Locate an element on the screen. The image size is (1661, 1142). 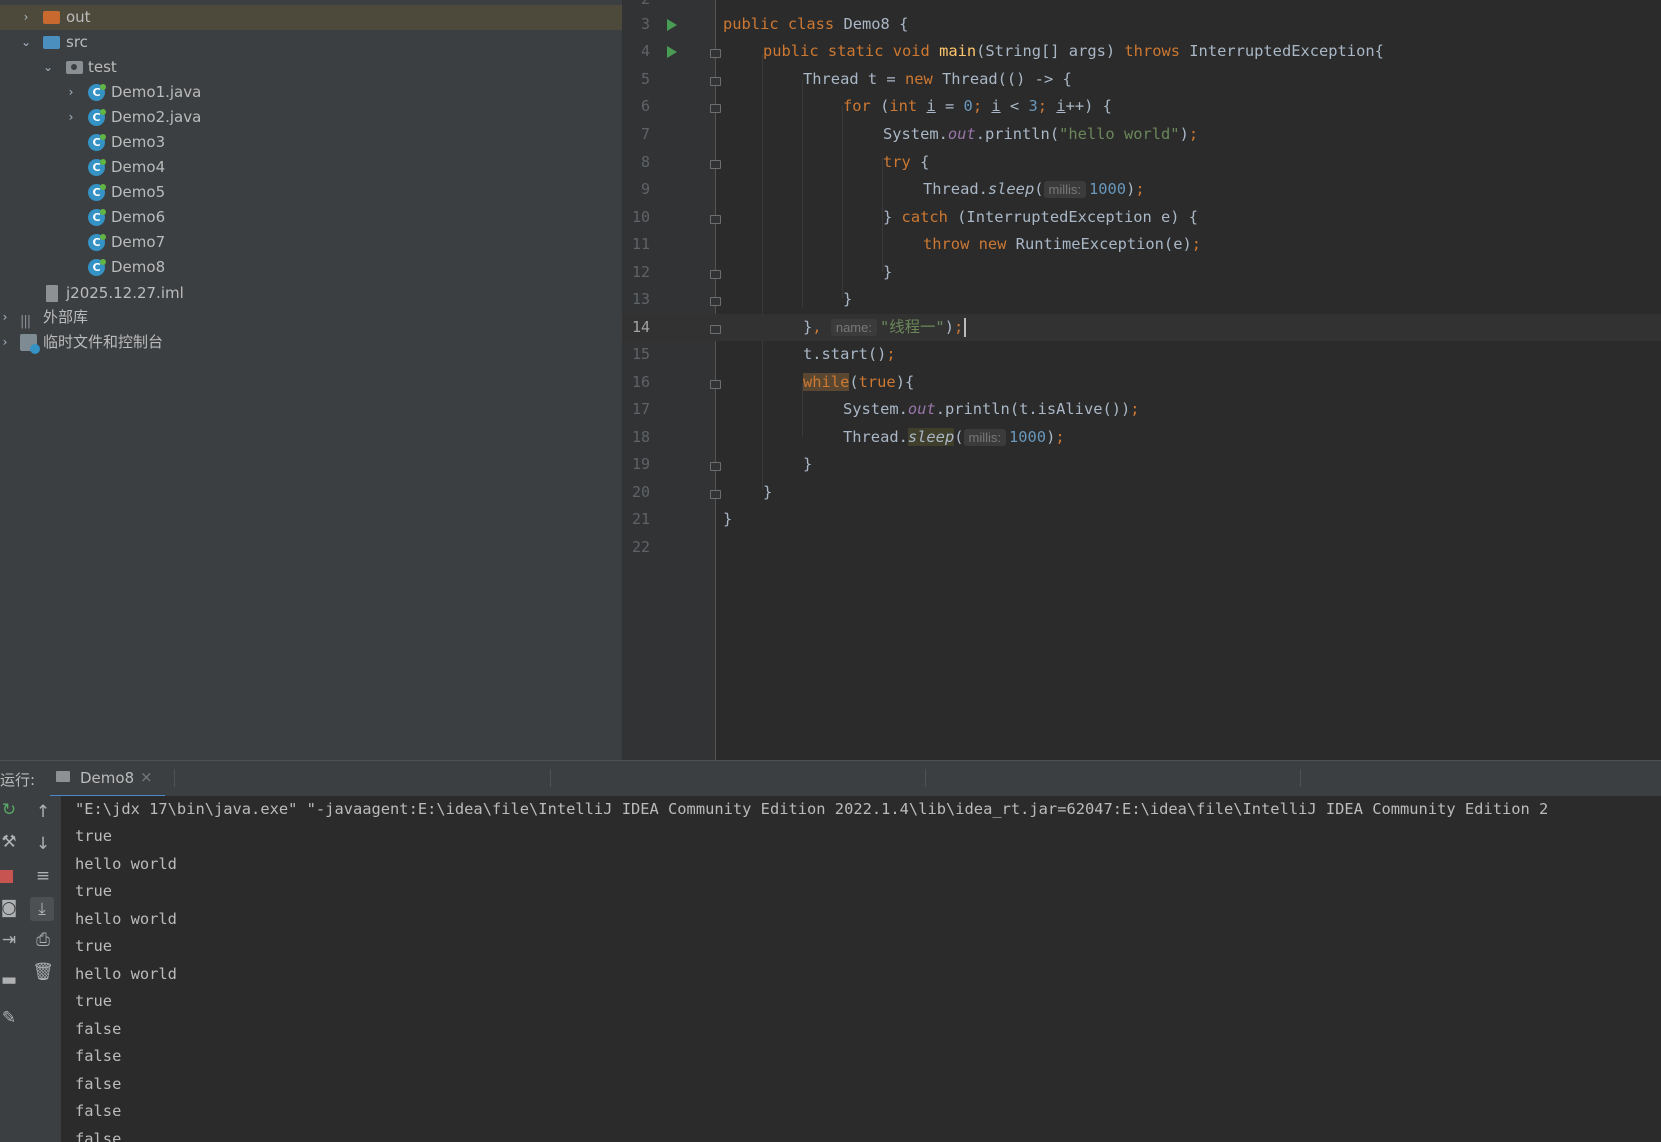
library-icon: ||| is located at coordinates (25, 321).